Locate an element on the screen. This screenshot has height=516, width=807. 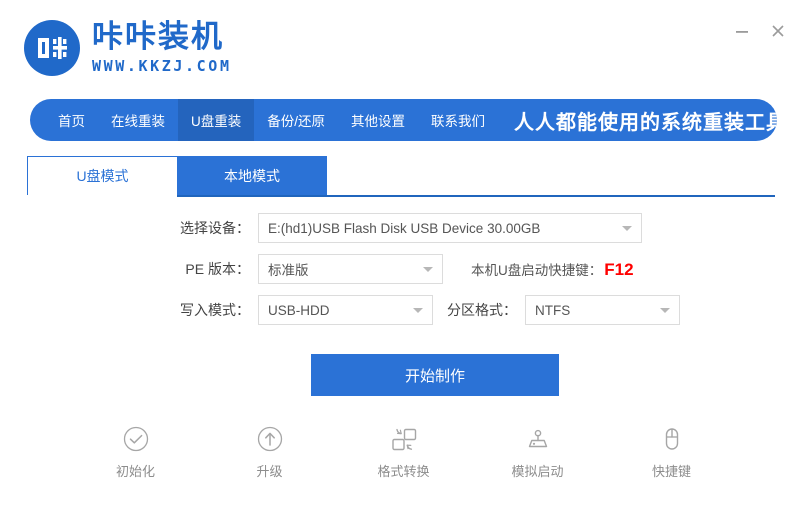
minimize-button is located at coordinates (742, 31).